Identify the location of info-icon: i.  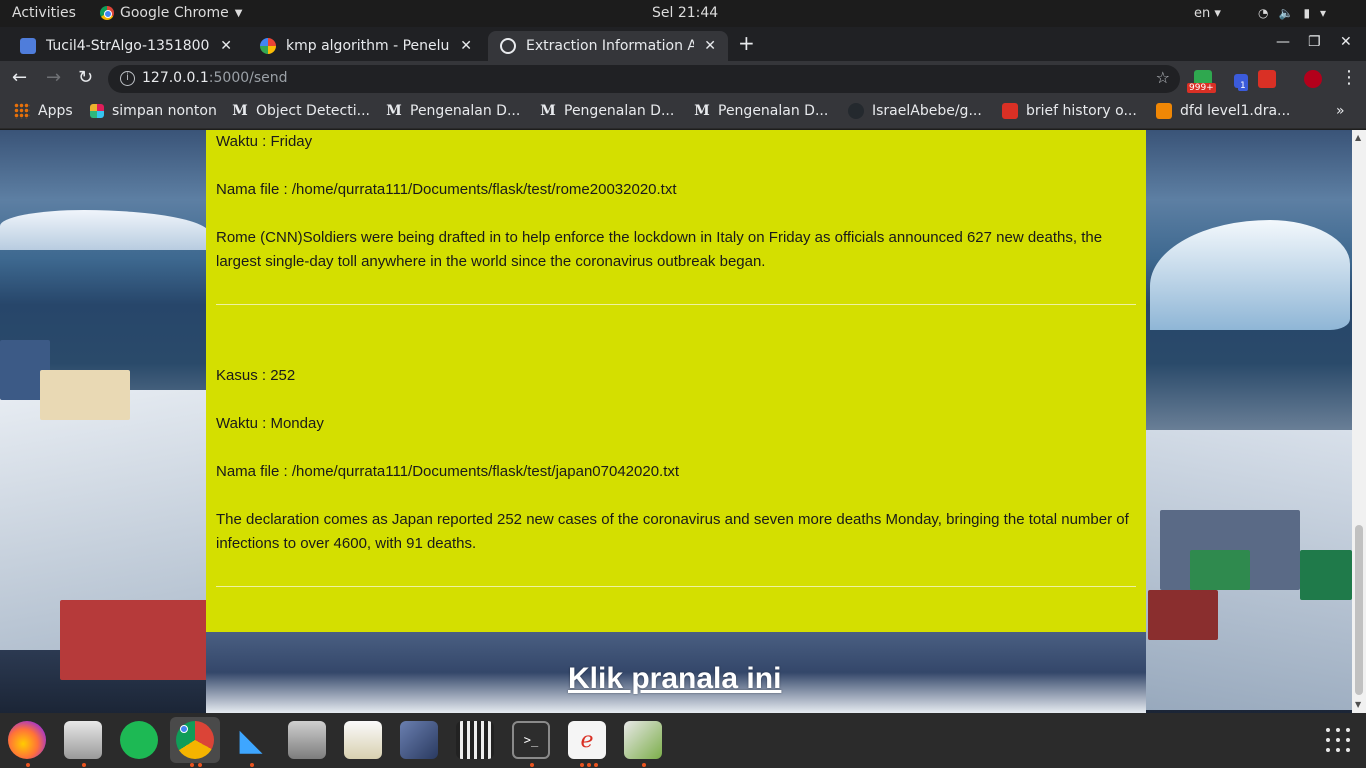
(127, 78).